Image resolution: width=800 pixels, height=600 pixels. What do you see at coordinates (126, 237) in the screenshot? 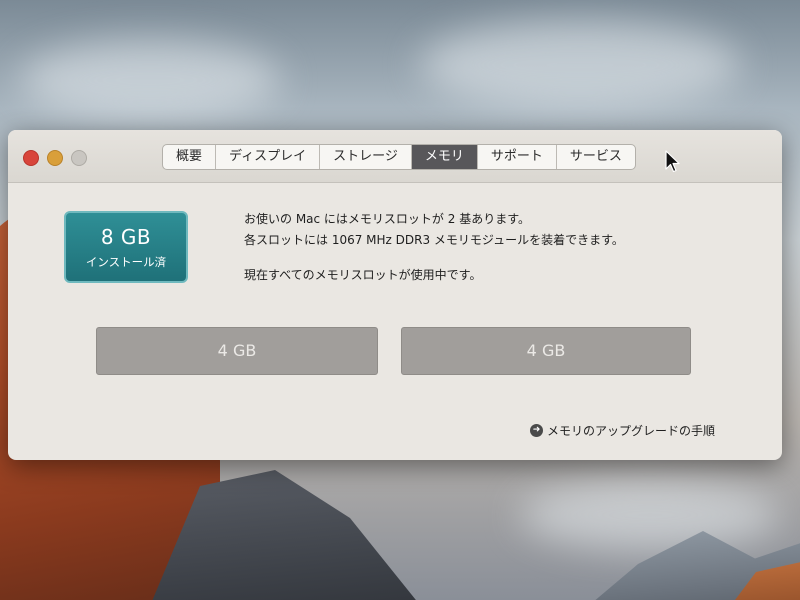
I see `installed-memory-size: 8 GB` at bounding box center [126, 237].